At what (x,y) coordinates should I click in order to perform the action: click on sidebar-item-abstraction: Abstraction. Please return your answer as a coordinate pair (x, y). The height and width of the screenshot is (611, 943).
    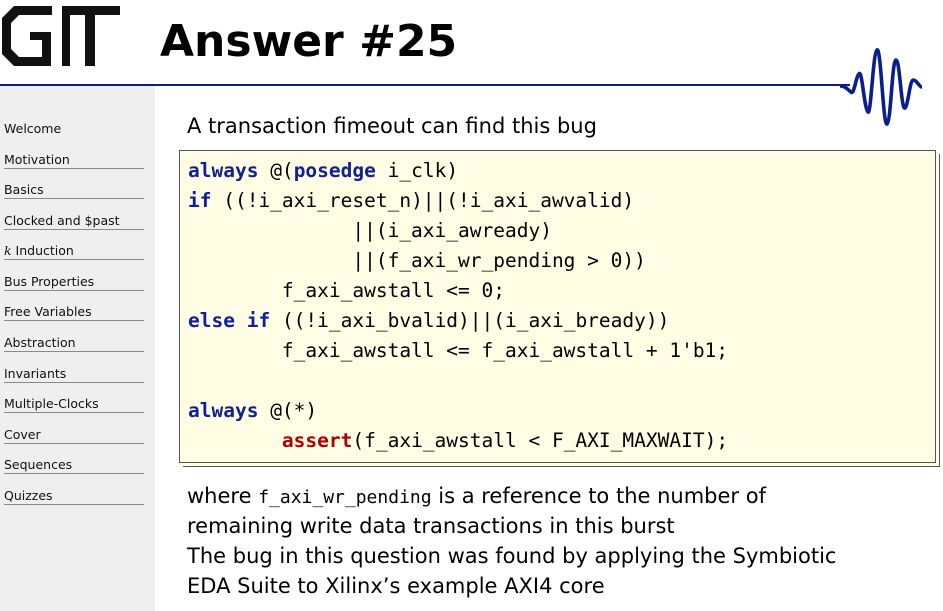
    Looking at the image, I should click on (74, 341).